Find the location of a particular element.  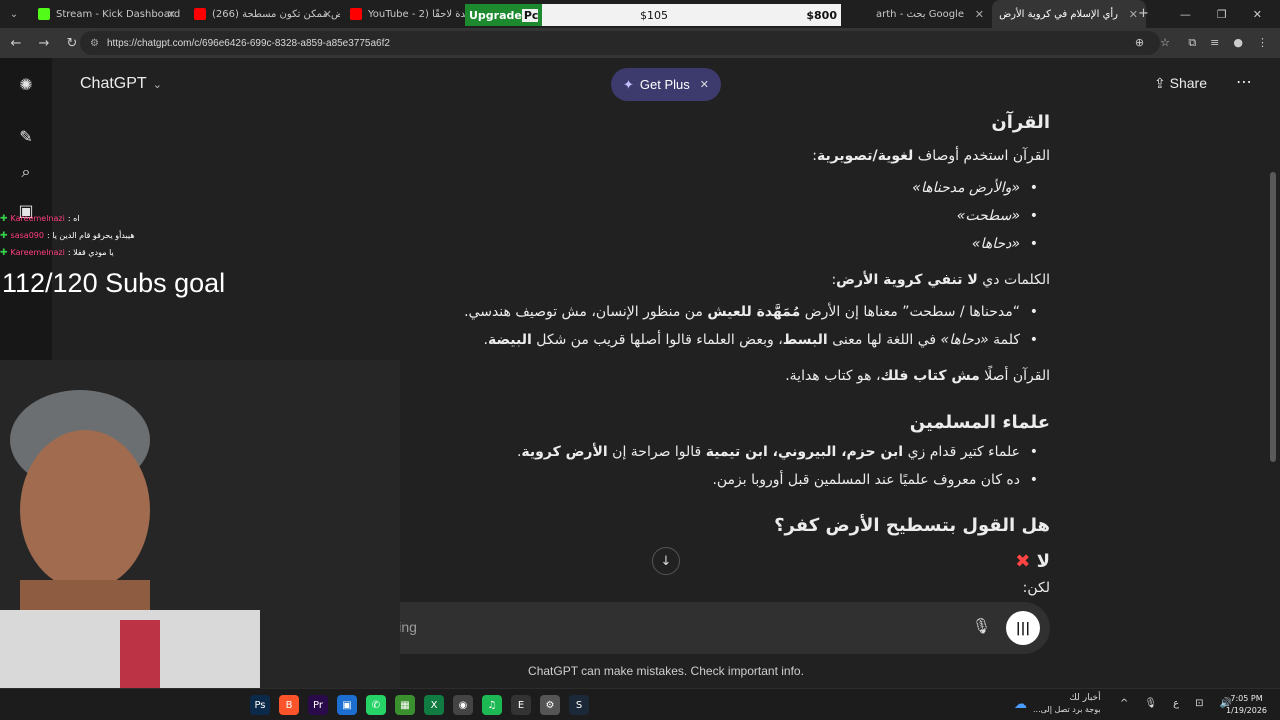

more-options-icon: ⋯ is located at coordinates (1244, 81).